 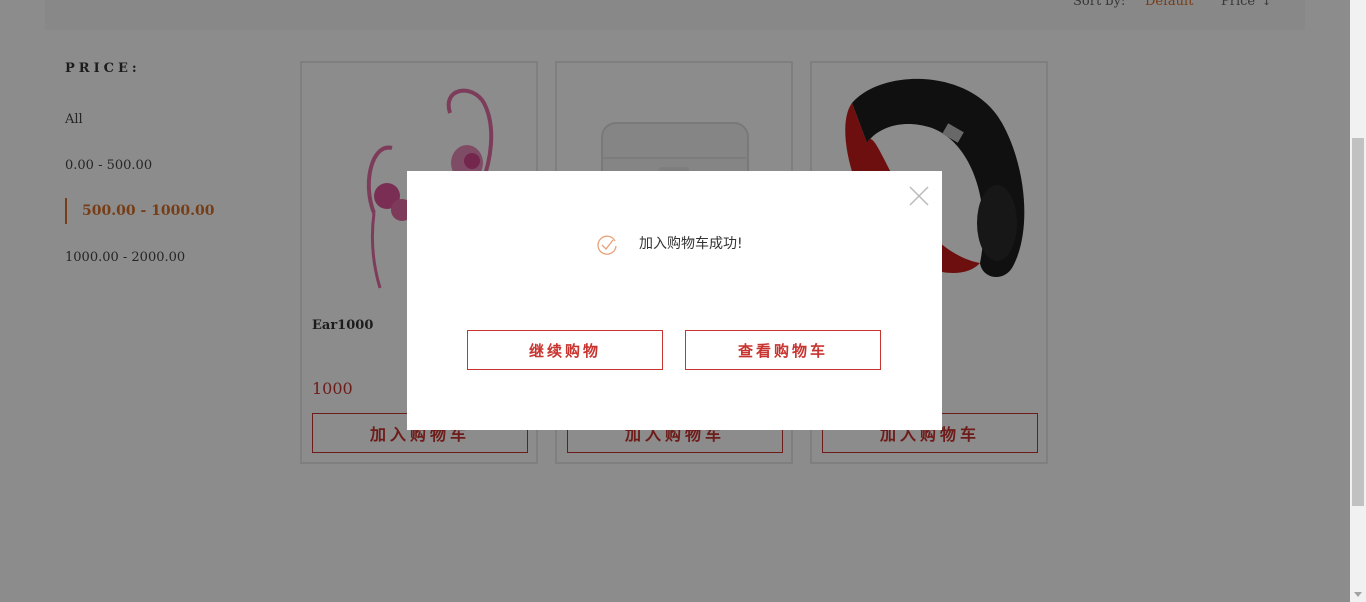 I want to click on scrollbar-thumb, so click(x=1358, y=322).